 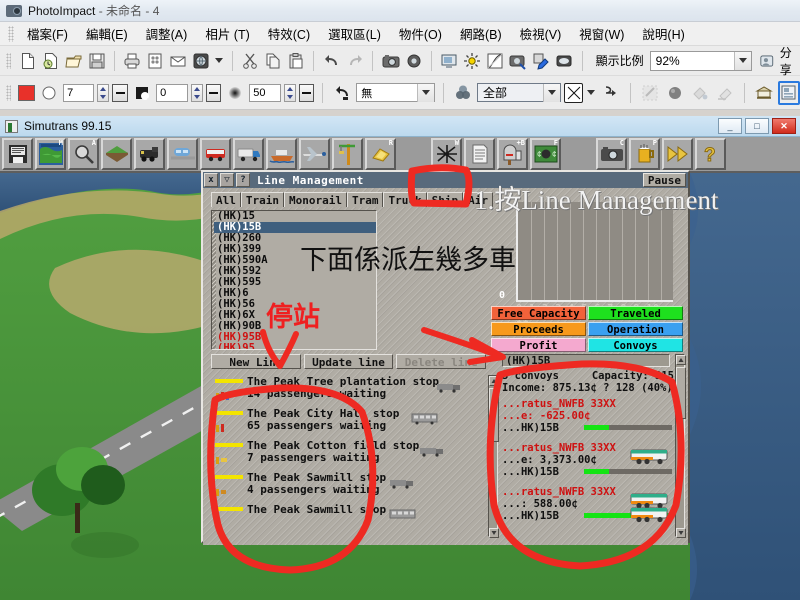 I want to click on legend-free-capacity: Free Capacity, so click(x=538, y=313).